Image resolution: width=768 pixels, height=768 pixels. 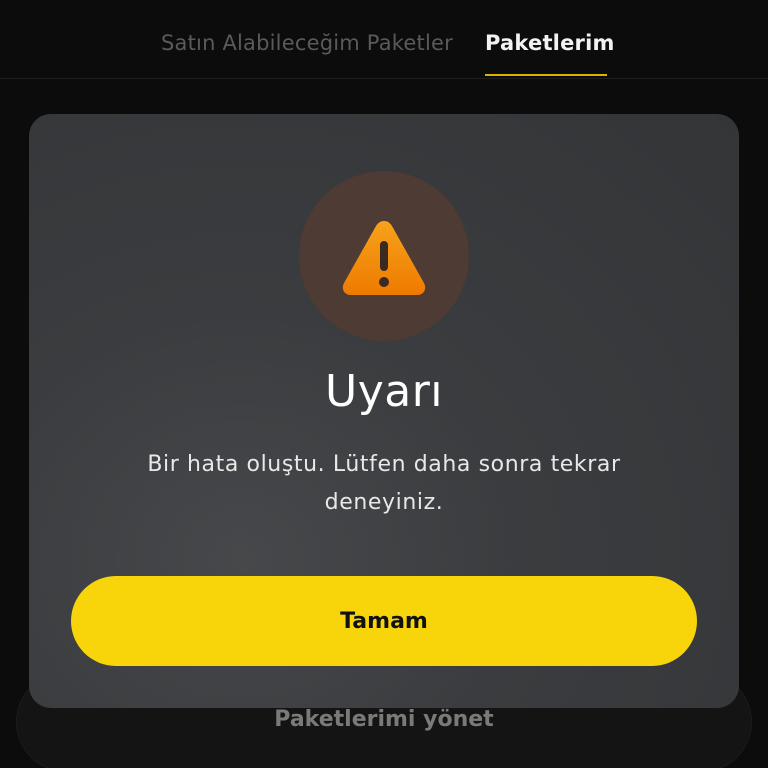 I want to click on ok-button: Tamam, so click(x=384, y=621).